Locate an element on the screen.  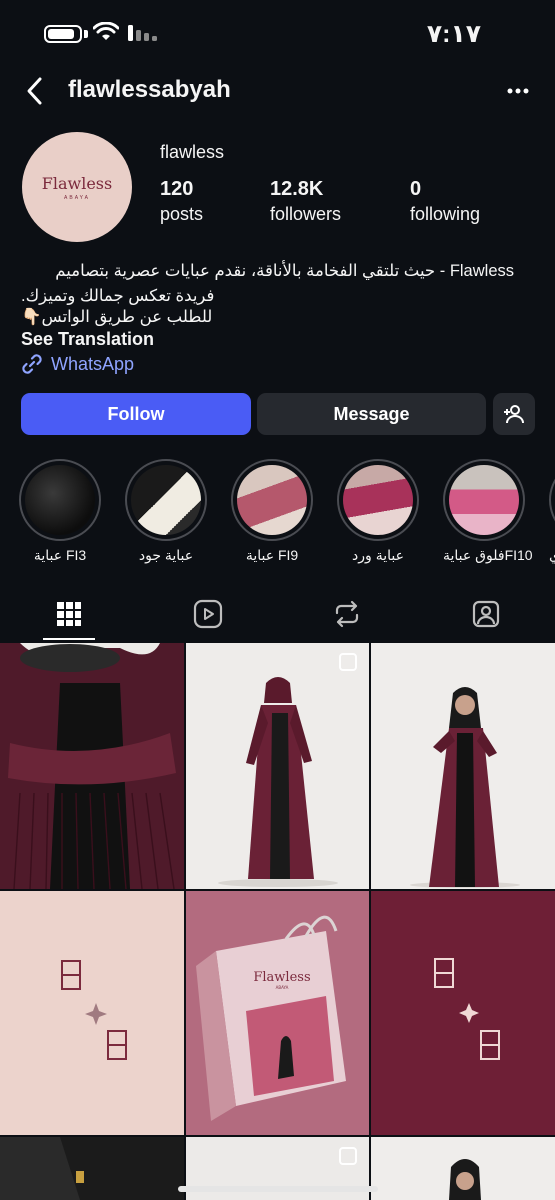
story-highlight: عباية FI9 is located at coordinates (272, 511).